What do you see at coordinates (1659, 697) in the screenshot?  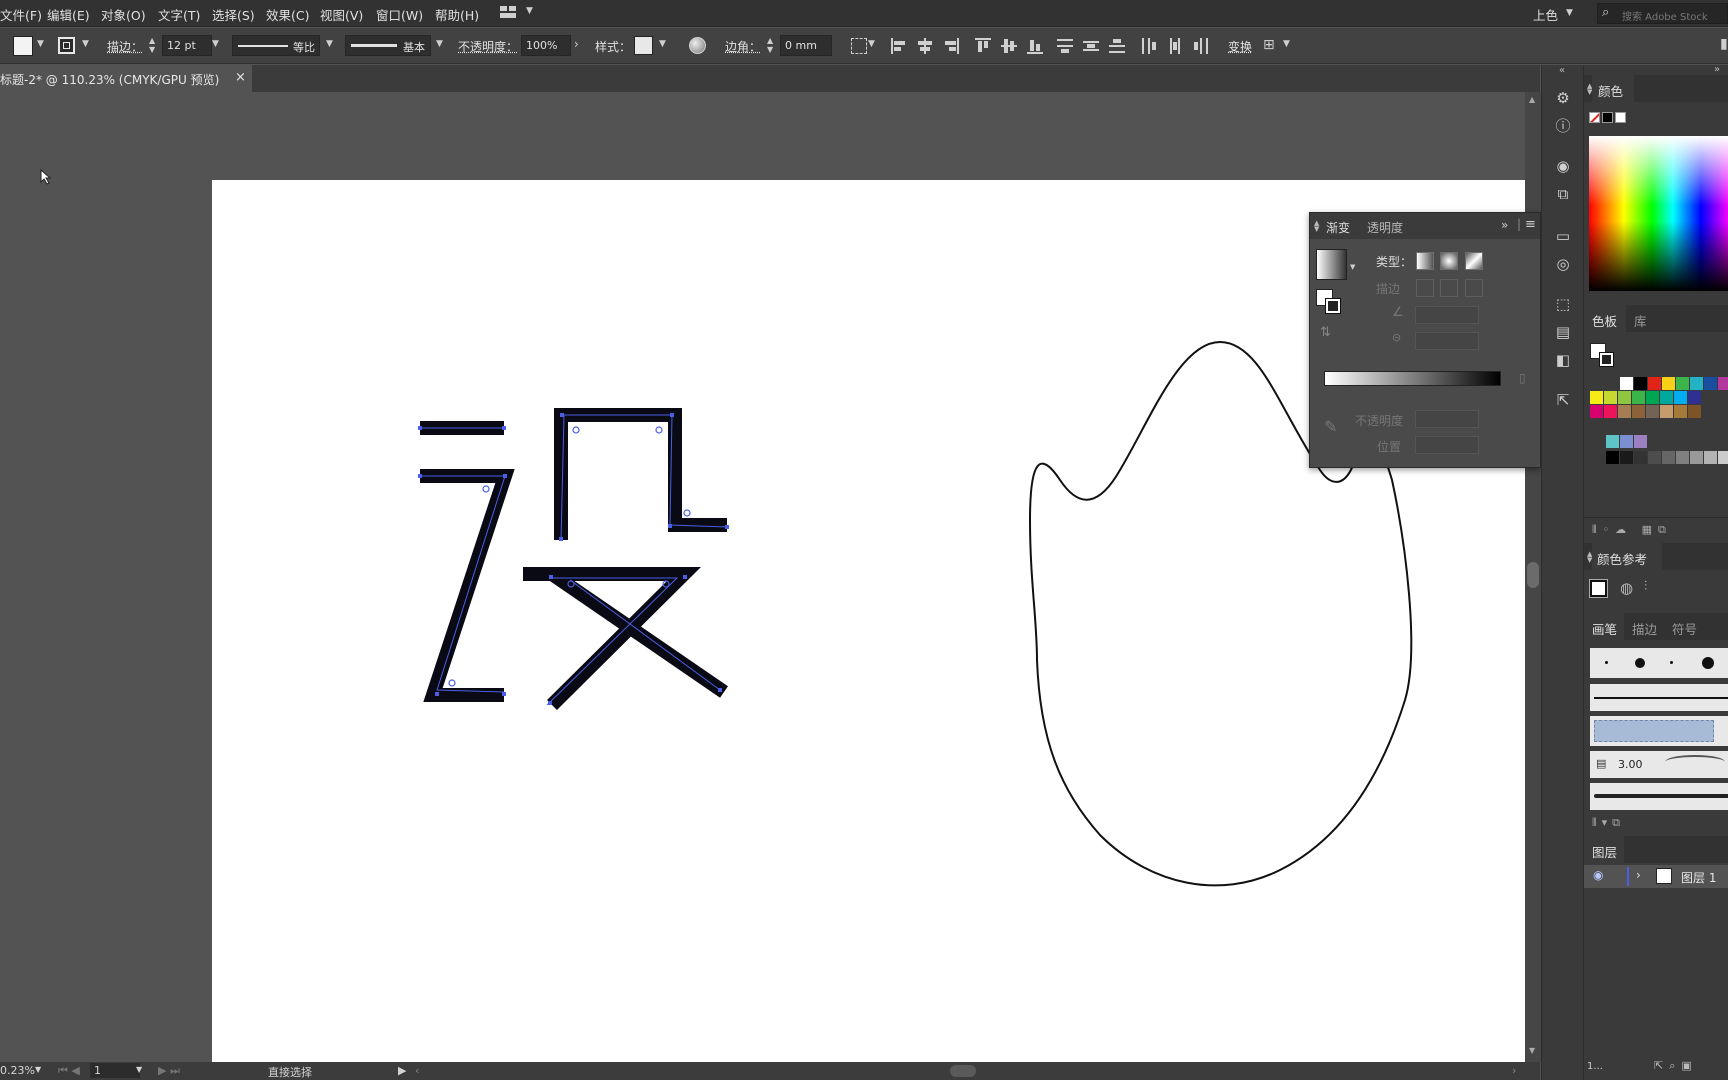 I see `brush-line-row` at bounding box center [1659, 697].